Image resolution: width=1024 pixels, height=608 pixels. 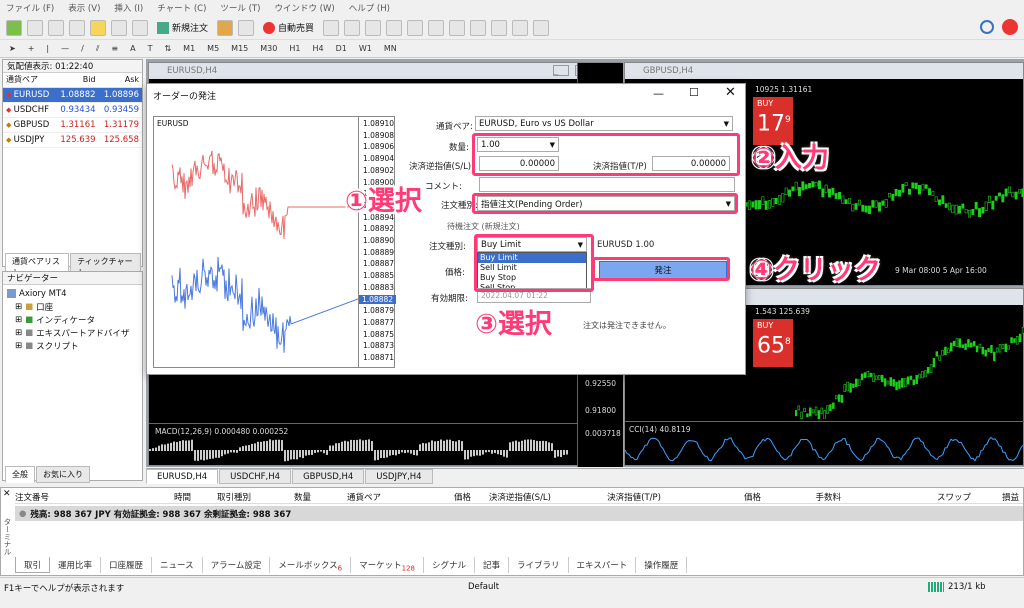 What do you see at coordinates (999, 497) in the screenshot?
I see `terminal-column: 損益` at bounding box center [999, 497].